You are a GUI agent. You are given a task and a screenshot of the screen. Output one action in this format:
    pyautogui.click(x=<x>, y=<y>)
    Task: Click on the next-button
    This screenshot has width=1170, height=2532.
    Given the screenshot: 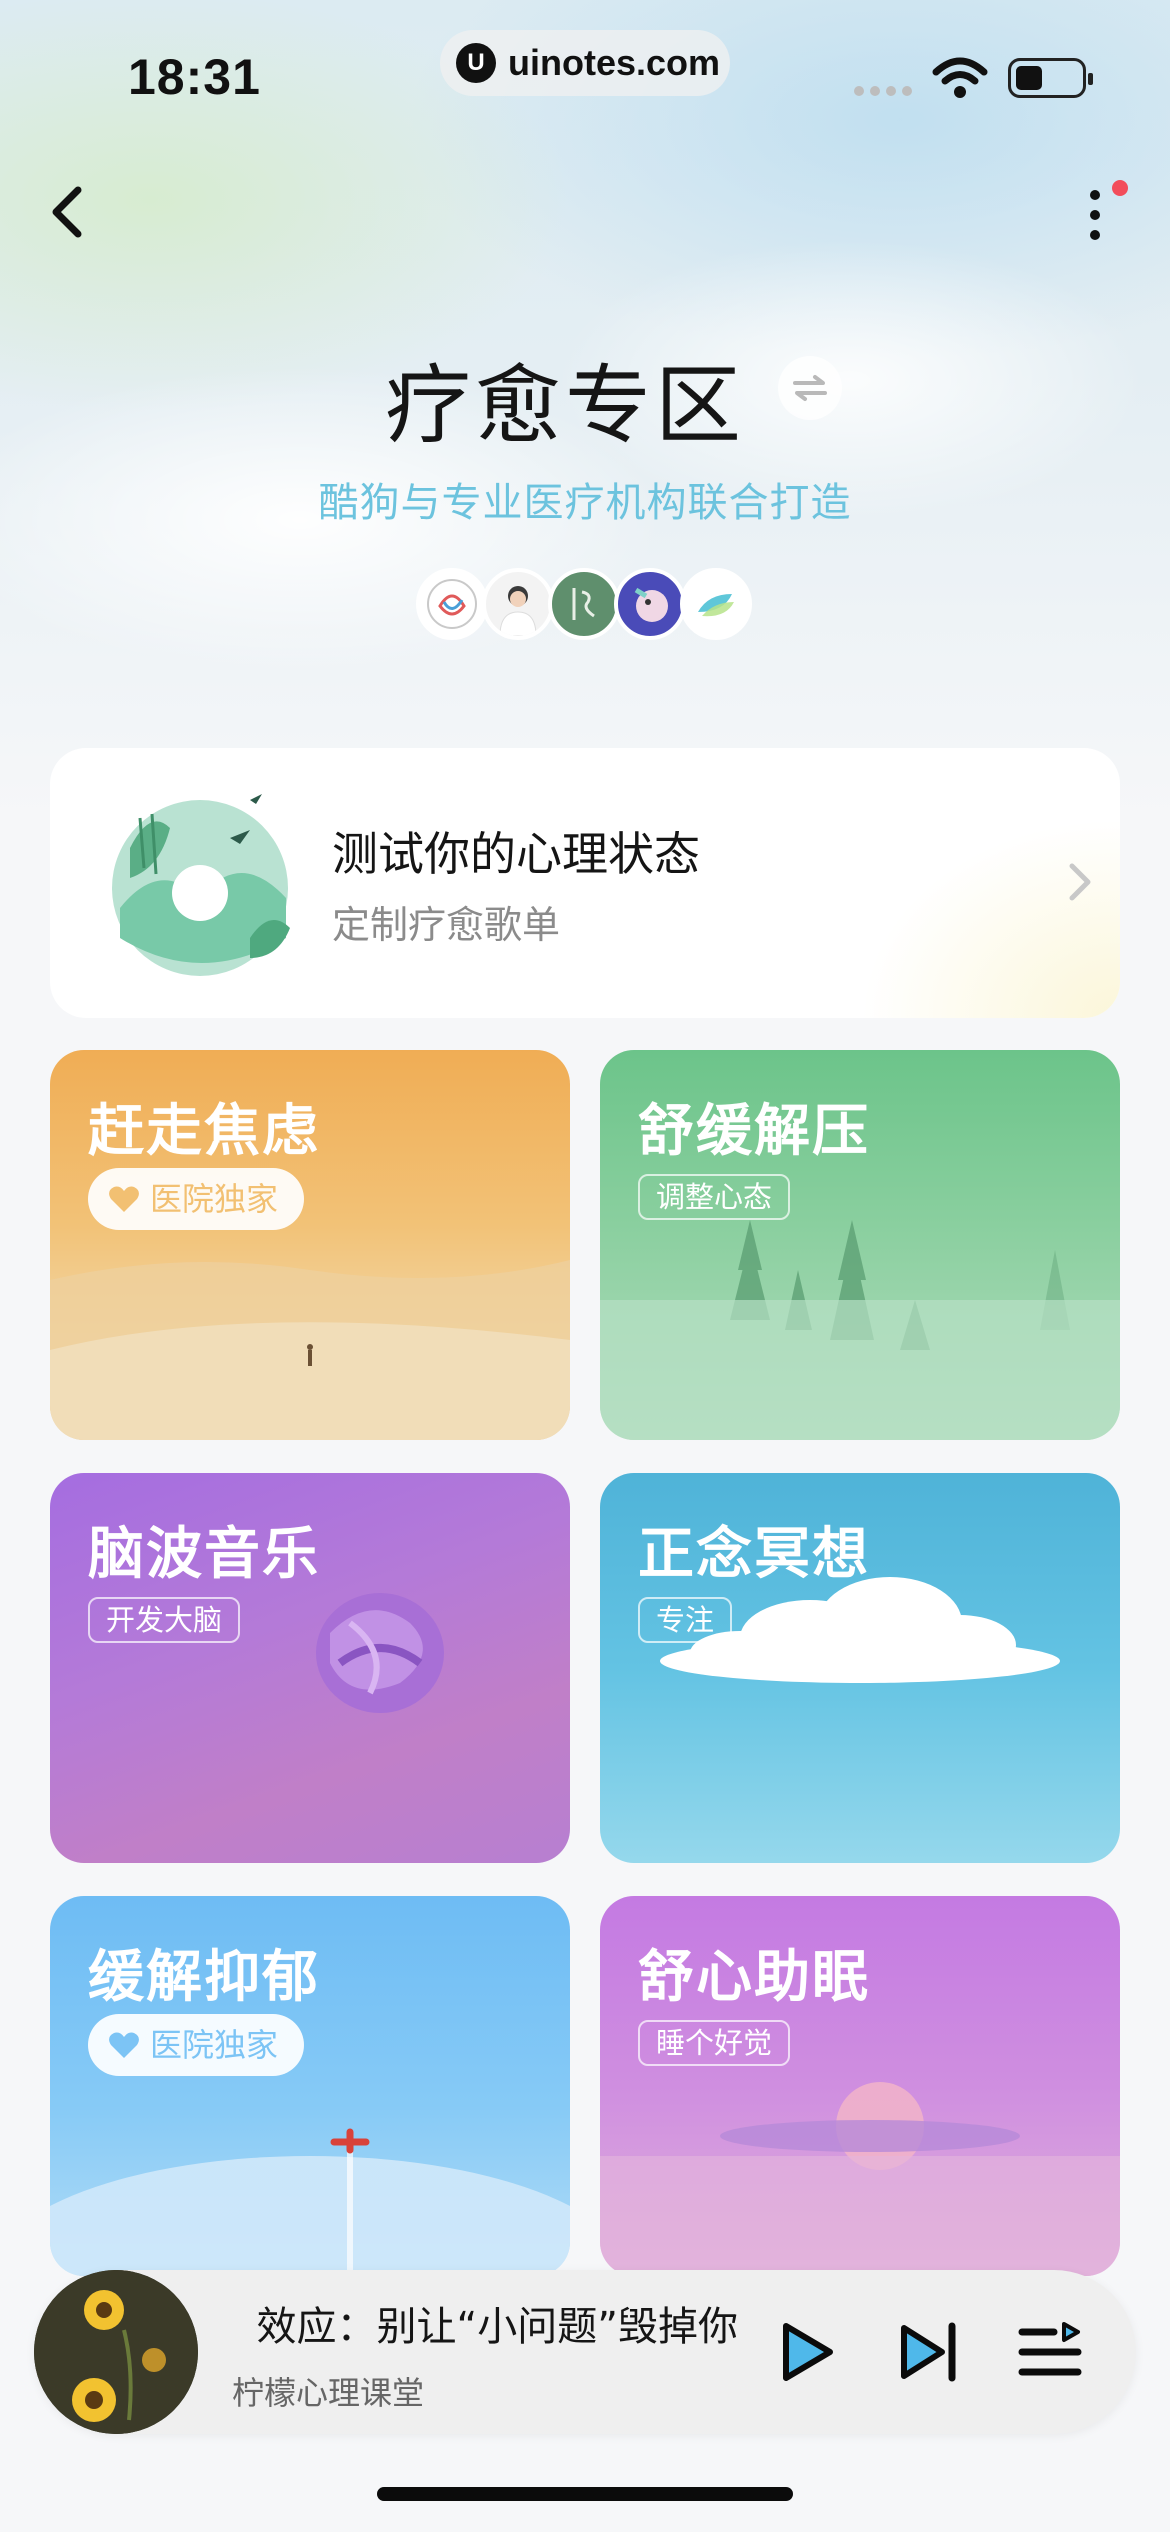 What is the action you would take?
    pyautogui.click(x=928, y=2352)
    